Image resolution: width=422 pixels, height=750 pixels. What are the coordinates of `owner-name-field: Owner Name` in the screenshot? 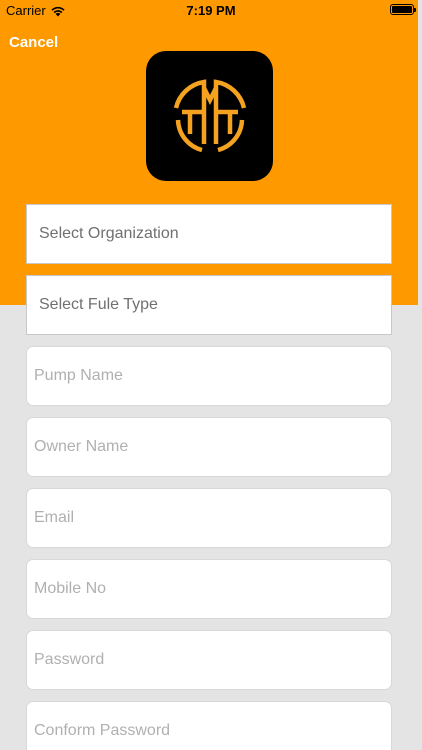 It's located at (209, 447).